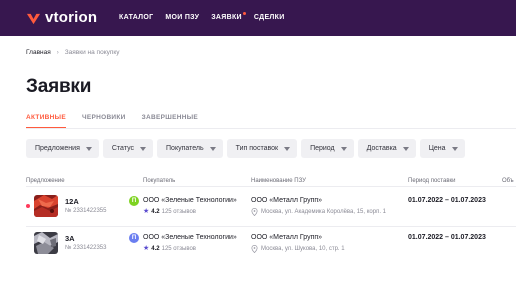 This screenshot has width=516, height=290. What do you see at coordinates (92, 52) in the screenshot?
I see `breadcrumb-current: Заявки на покупку` at bounding box center [92, 52].